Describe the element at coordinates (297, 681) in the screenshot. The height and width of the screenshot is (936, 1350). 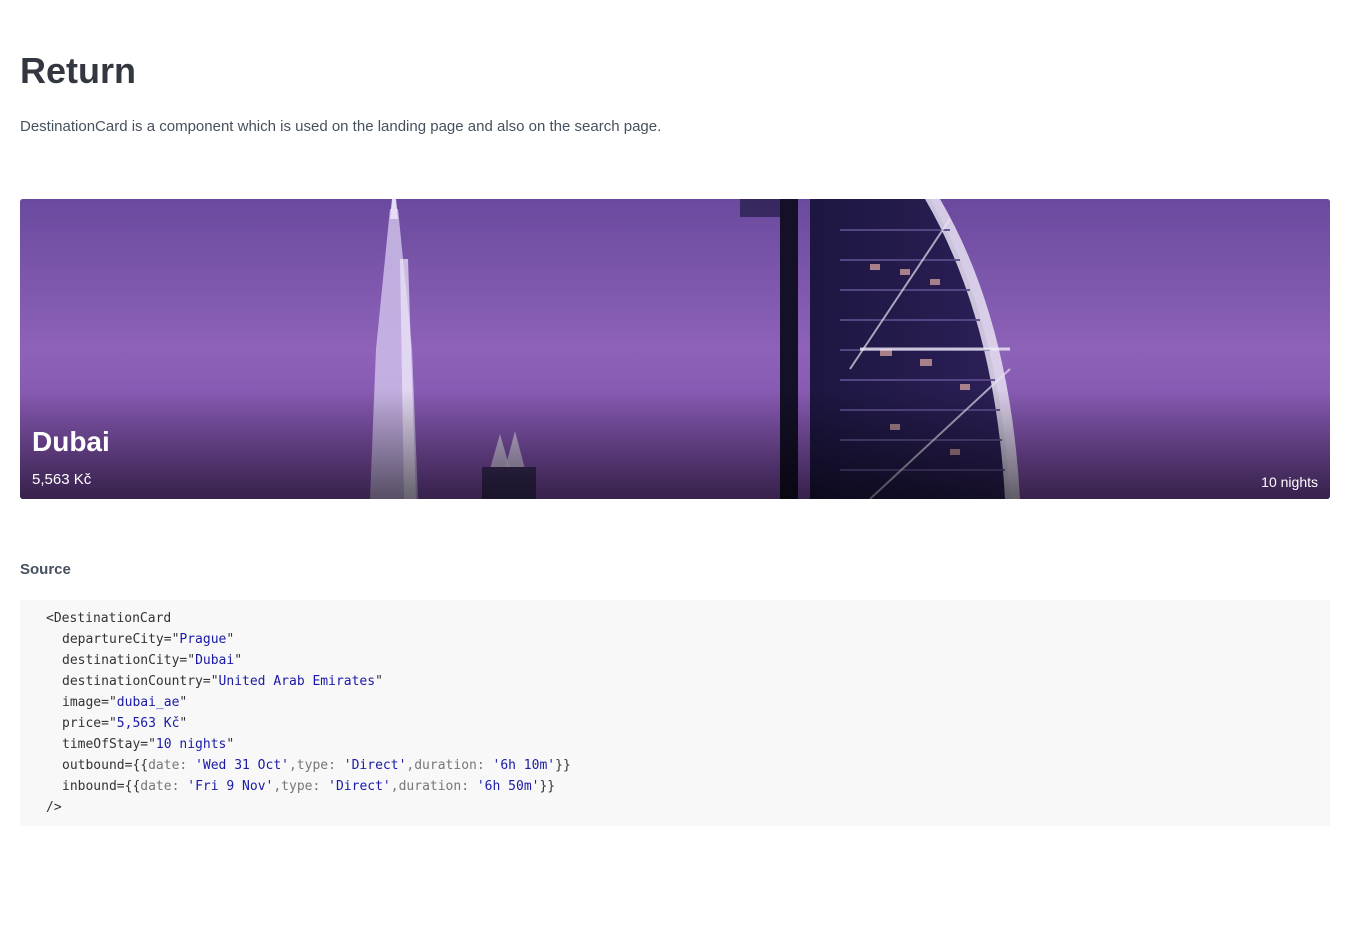
I see `prop-value: United Arab Emirates` at that location.